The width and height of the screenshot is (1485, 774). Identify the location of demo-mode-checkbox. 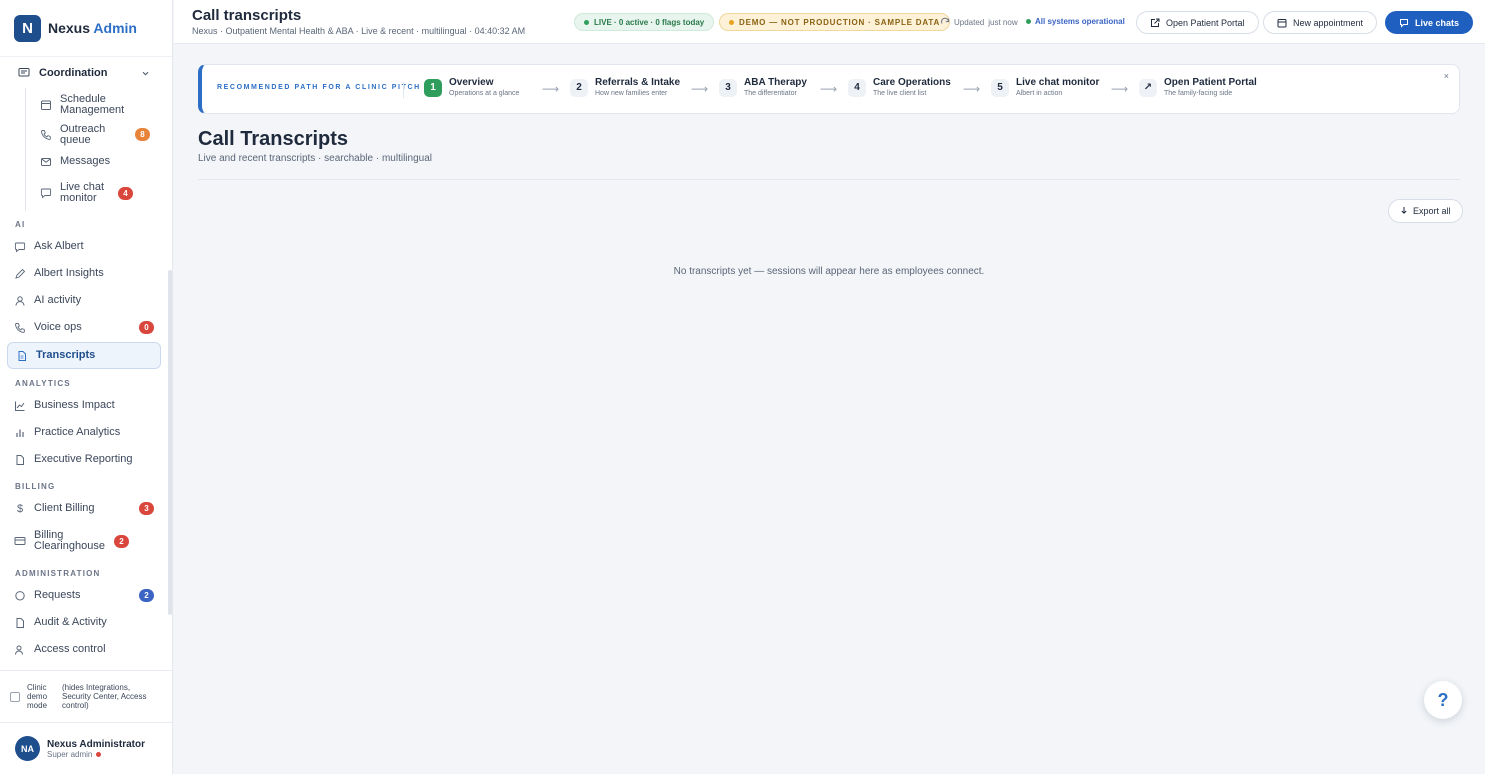
(15, 696).